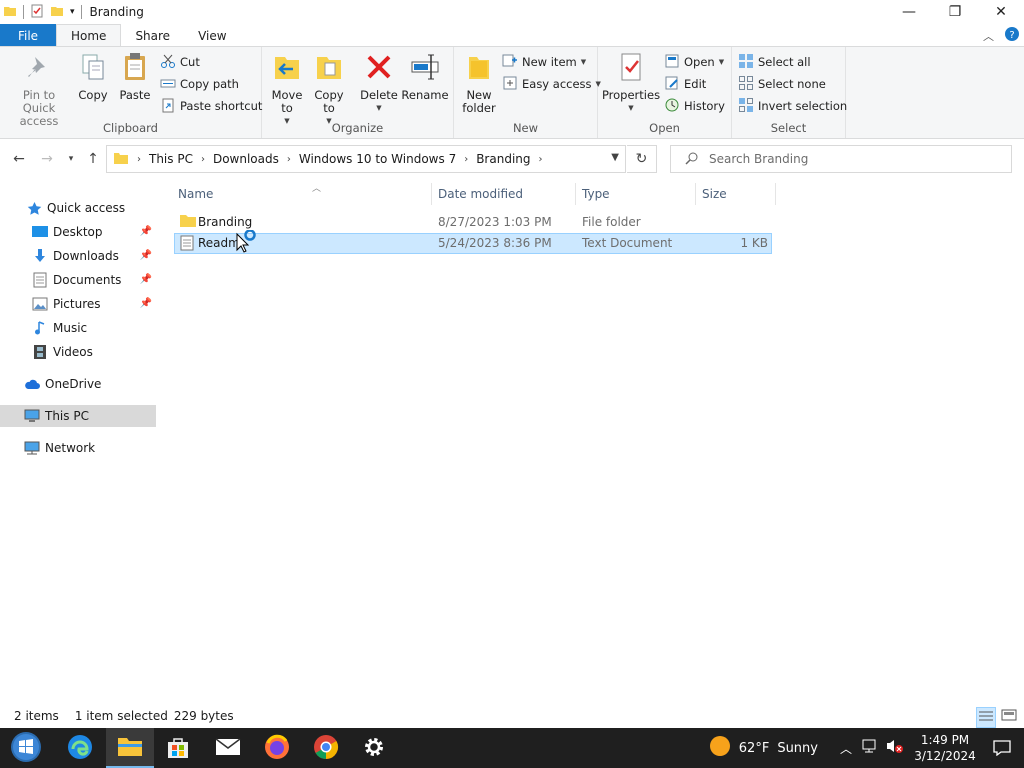 The height and width of the screenshot is (768, 1024). I want to click on file-explorer-icon, so click(130, 747).